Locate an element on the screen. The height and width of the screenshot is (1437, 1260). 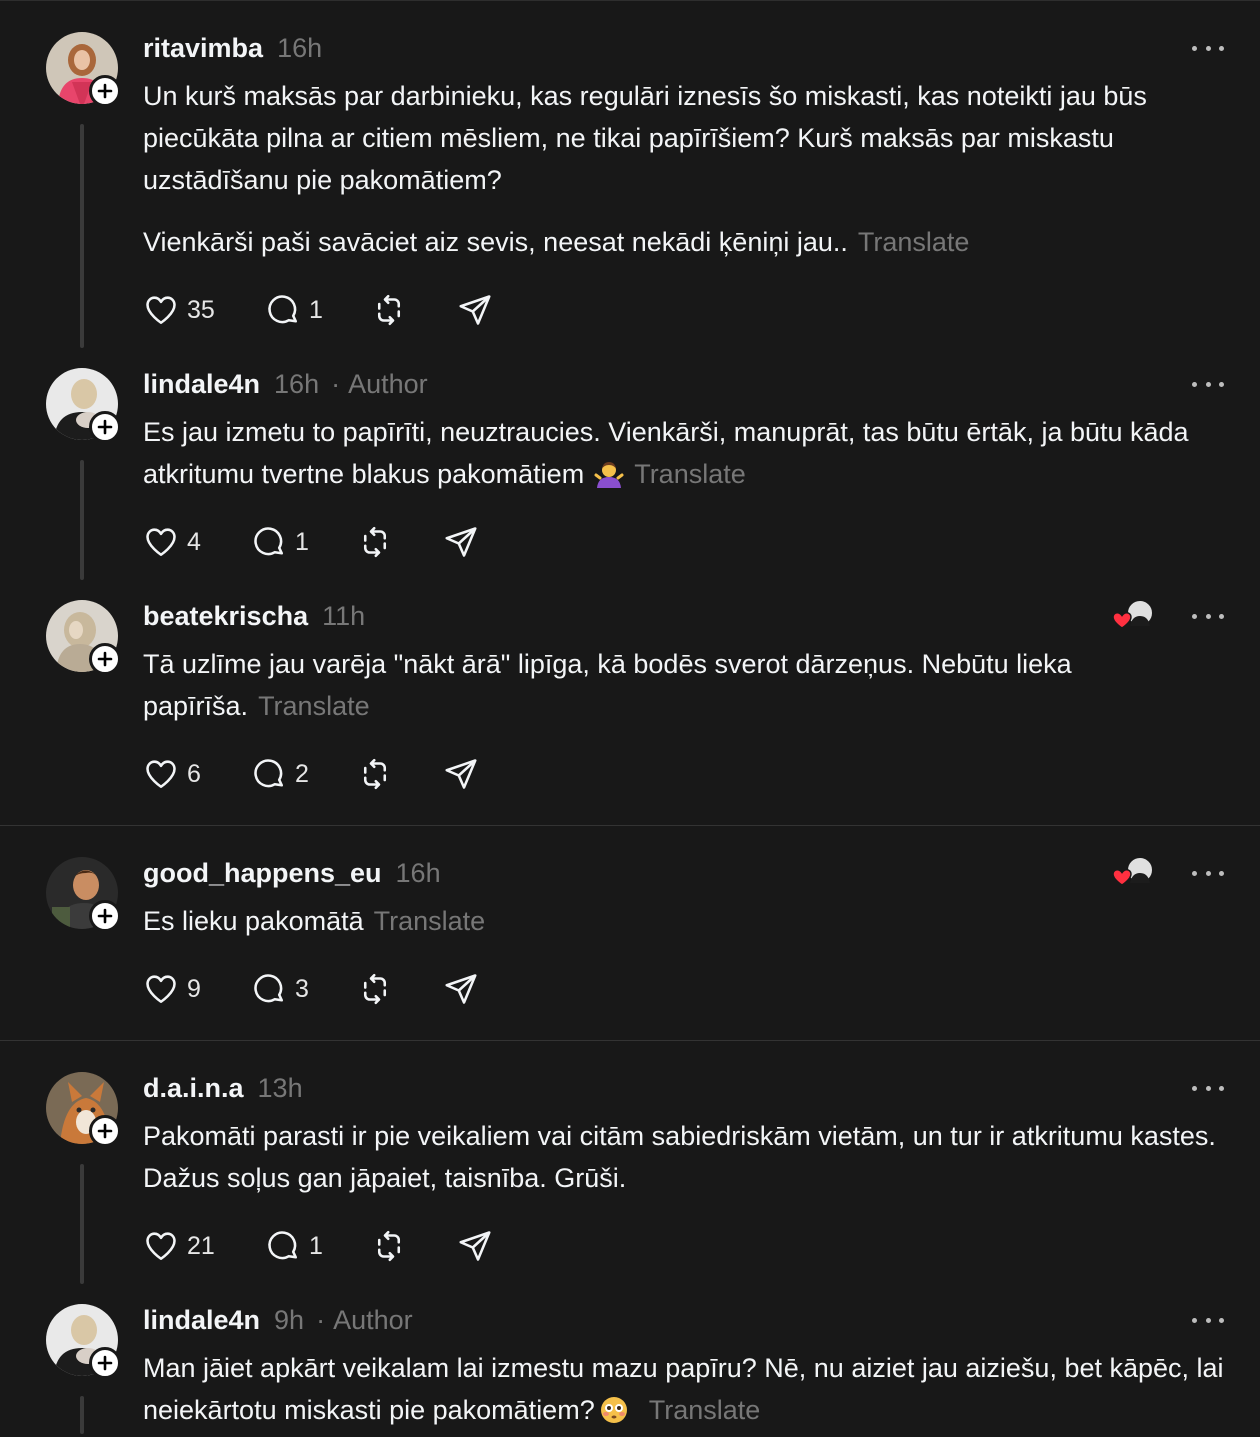
action-bar: 35 1 is located at coordinates (320, 310).